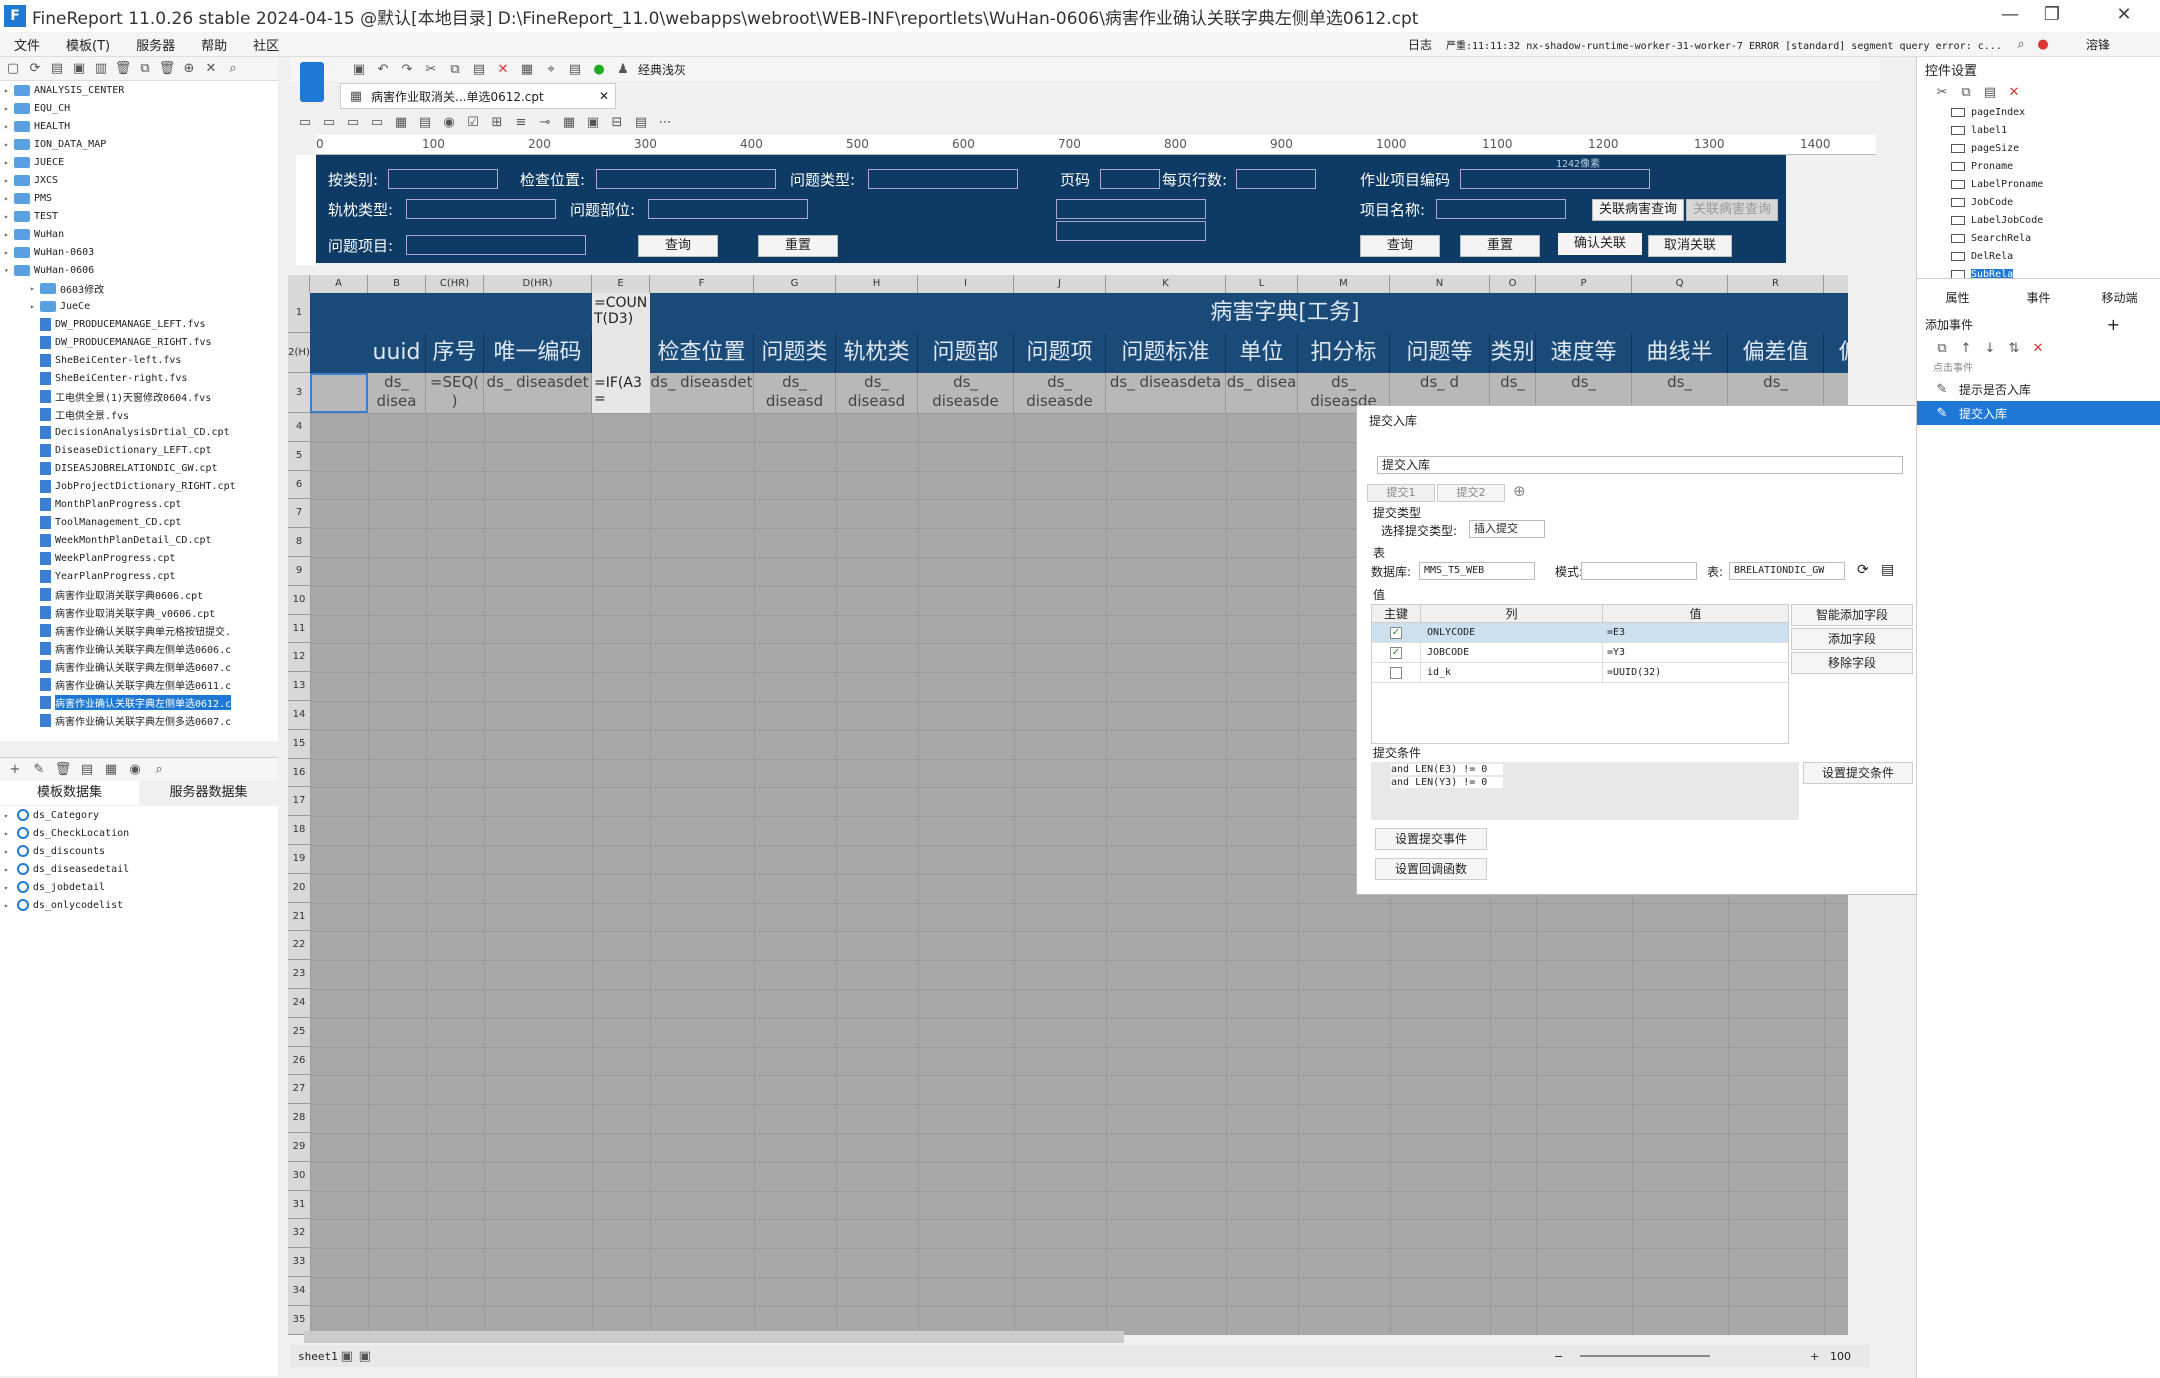 The width and height of the screenshot is (2160, 1378). I want to click on date-icon: ▦, so click(401, 122).